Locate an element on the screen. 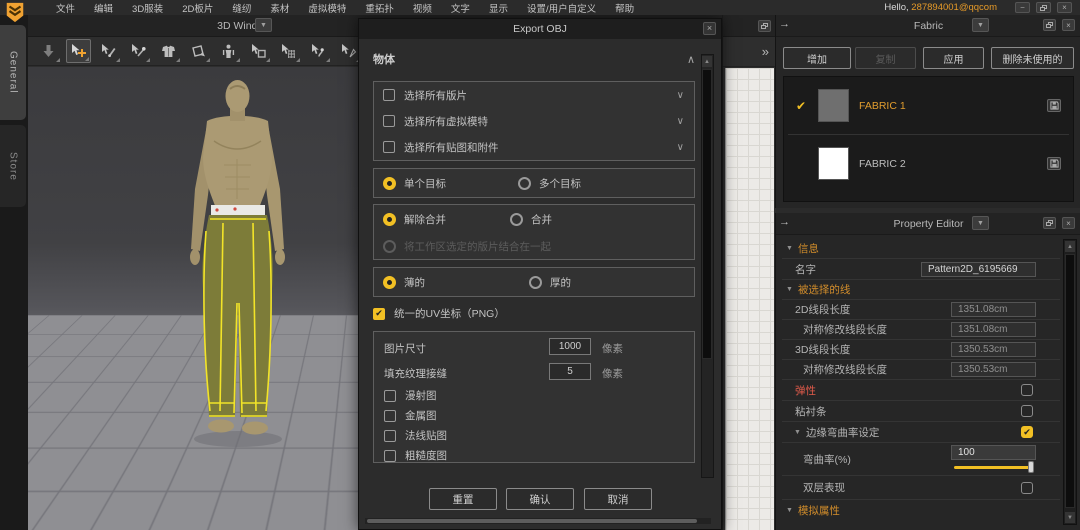  tool-arrangement-points-icon is located at coordinates (258, 51).